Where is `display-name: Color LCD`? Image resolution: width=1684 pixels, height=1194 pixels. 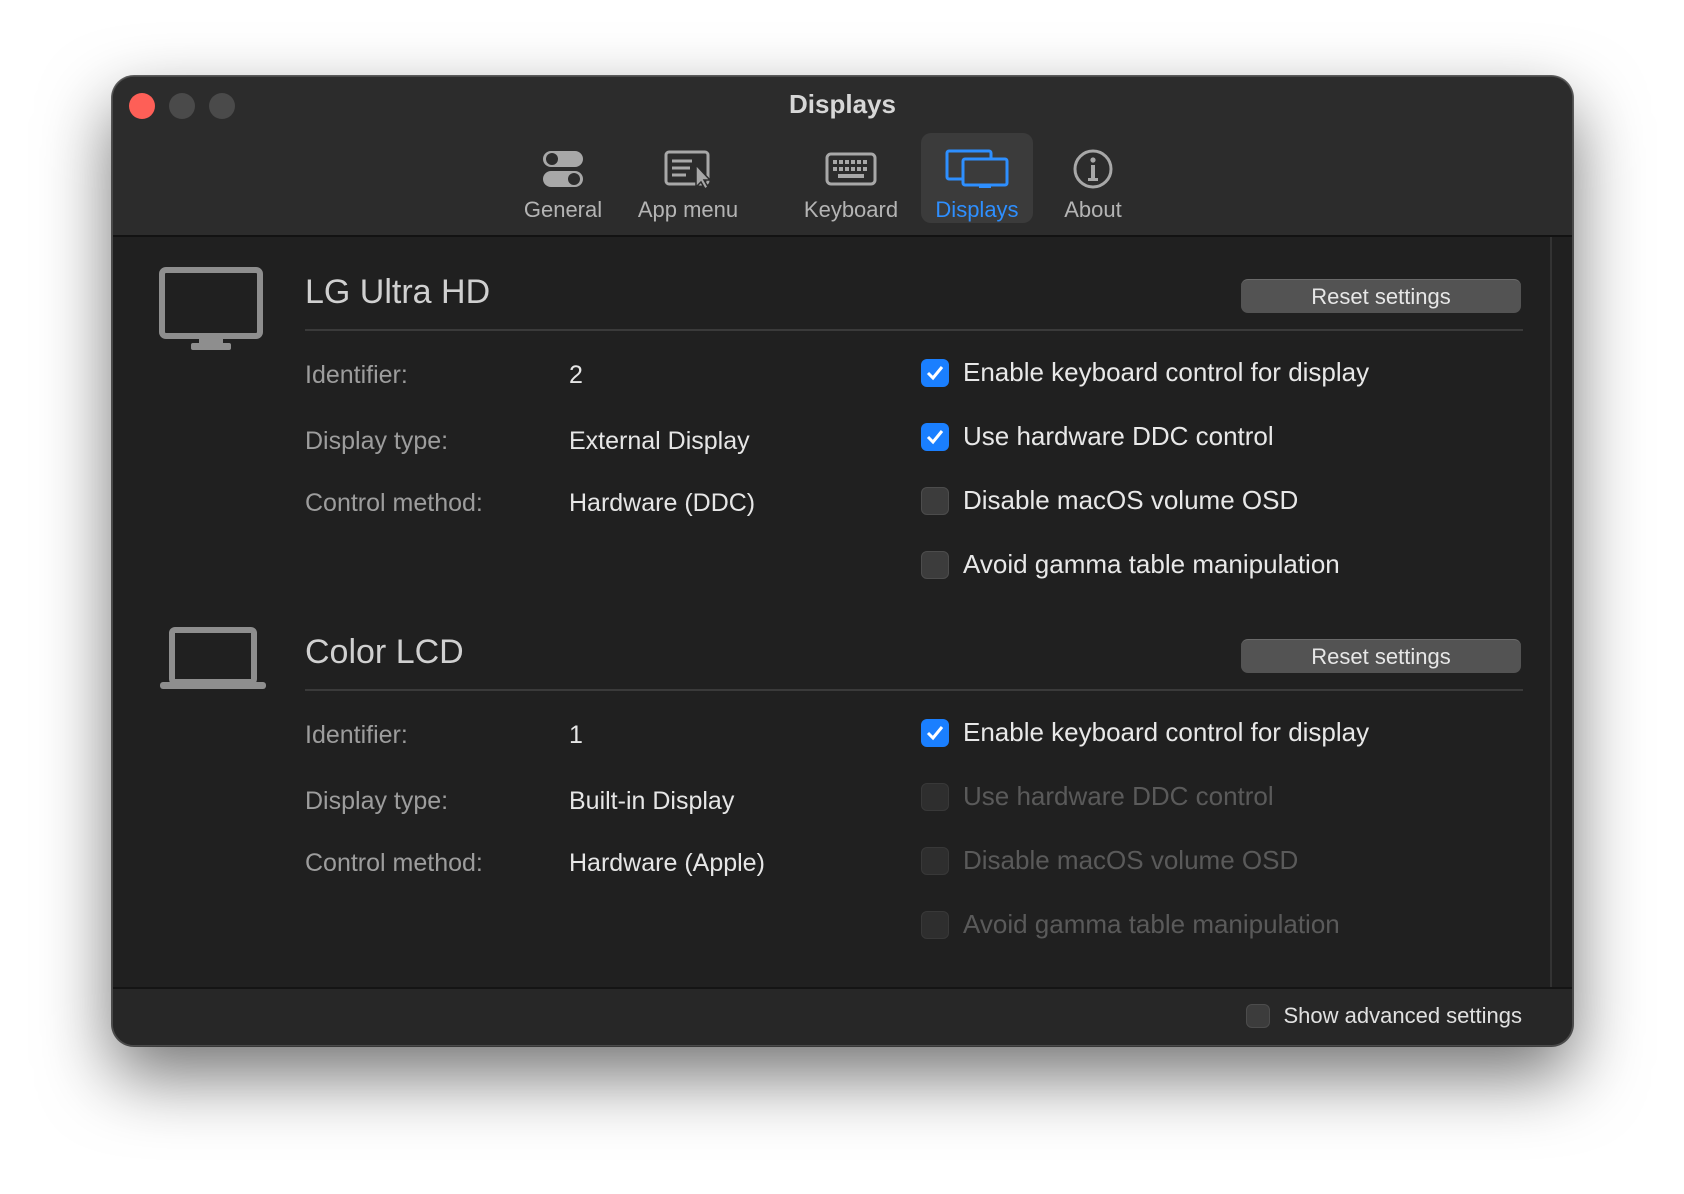
display-name: Color LCD is located at coordinates (384, 652).